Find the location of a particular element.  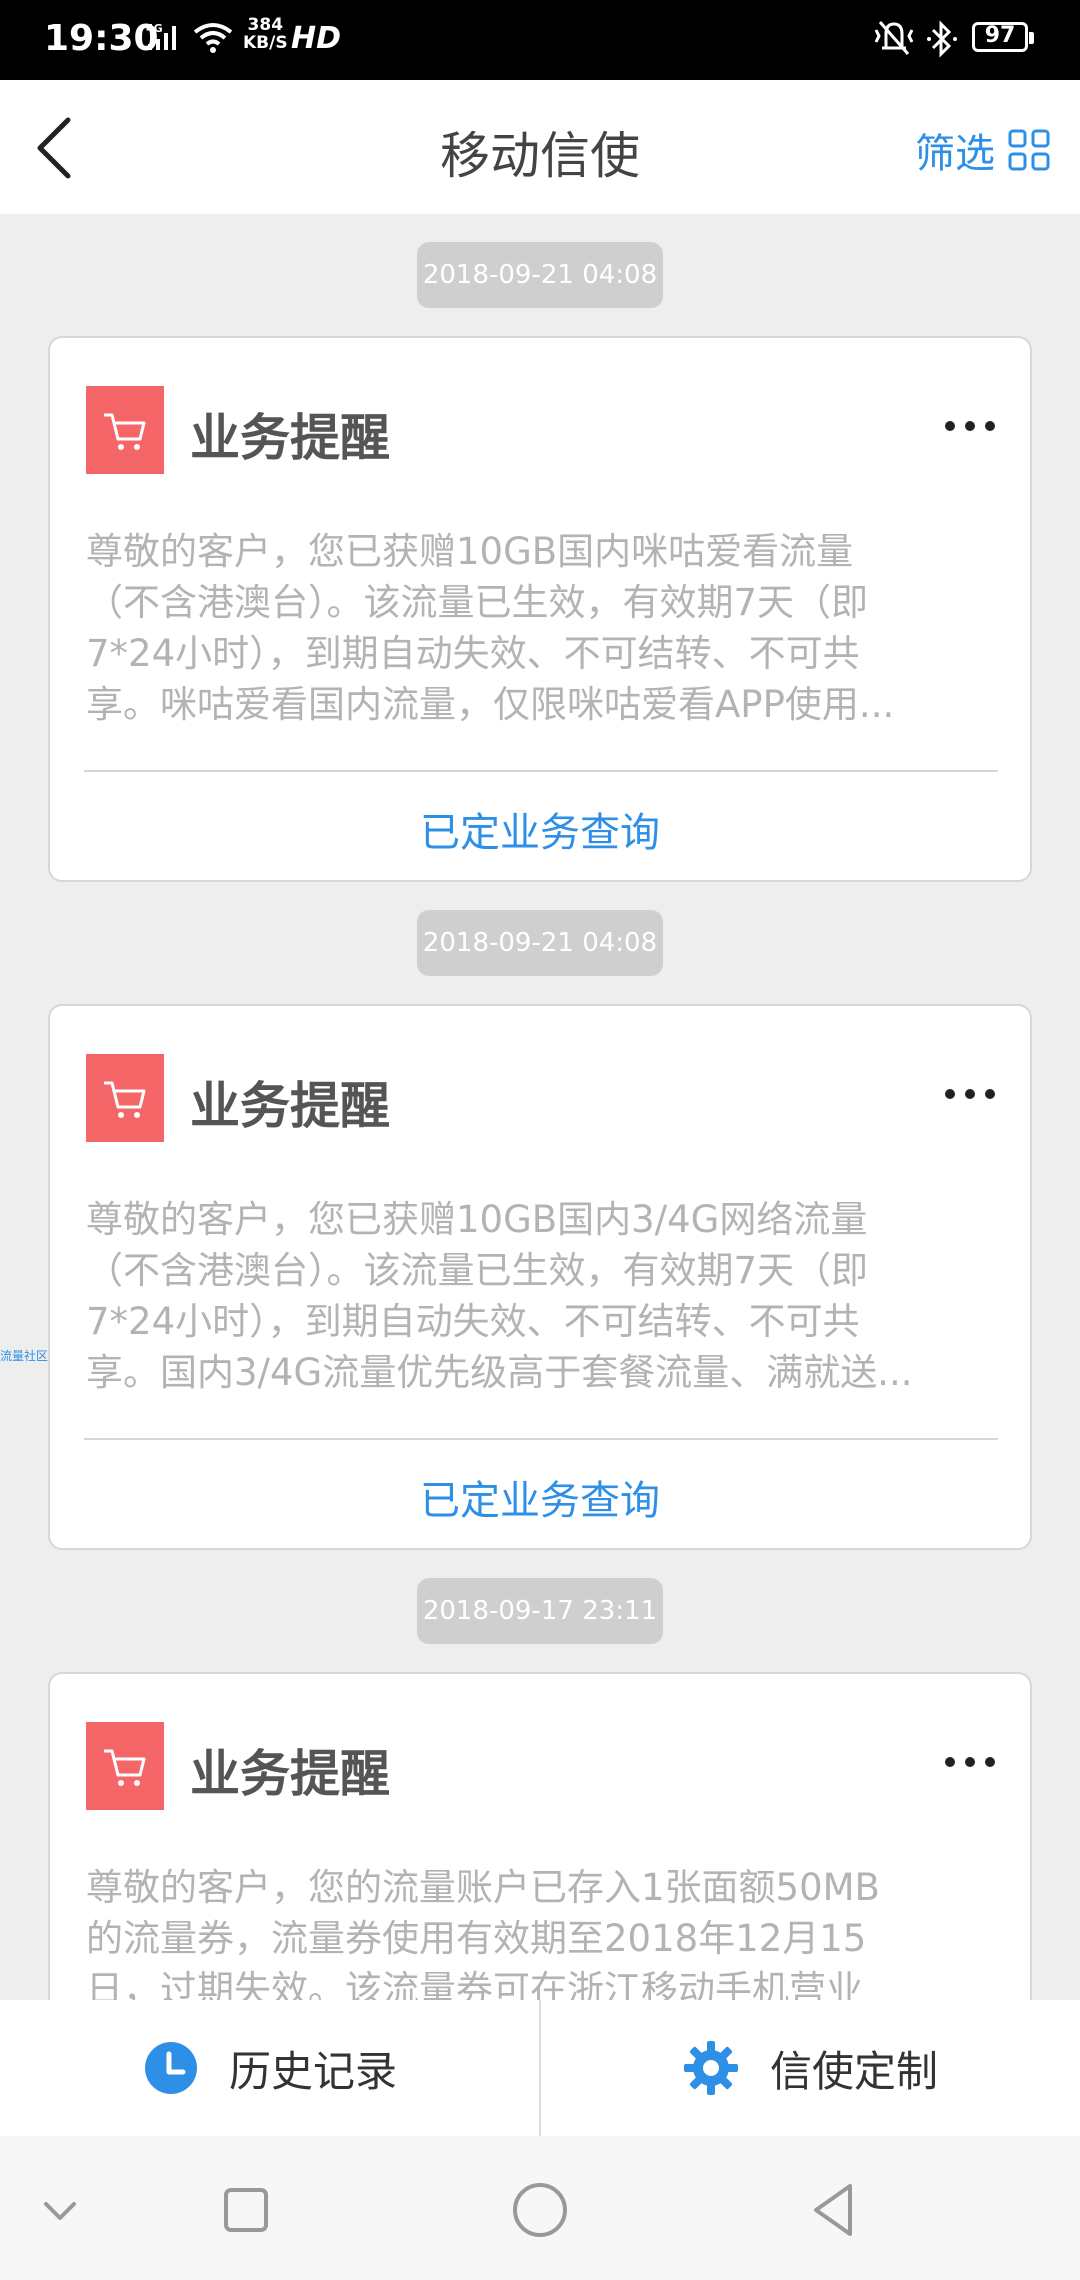

nav-collapse-button is located at coordinates (60, 2210).